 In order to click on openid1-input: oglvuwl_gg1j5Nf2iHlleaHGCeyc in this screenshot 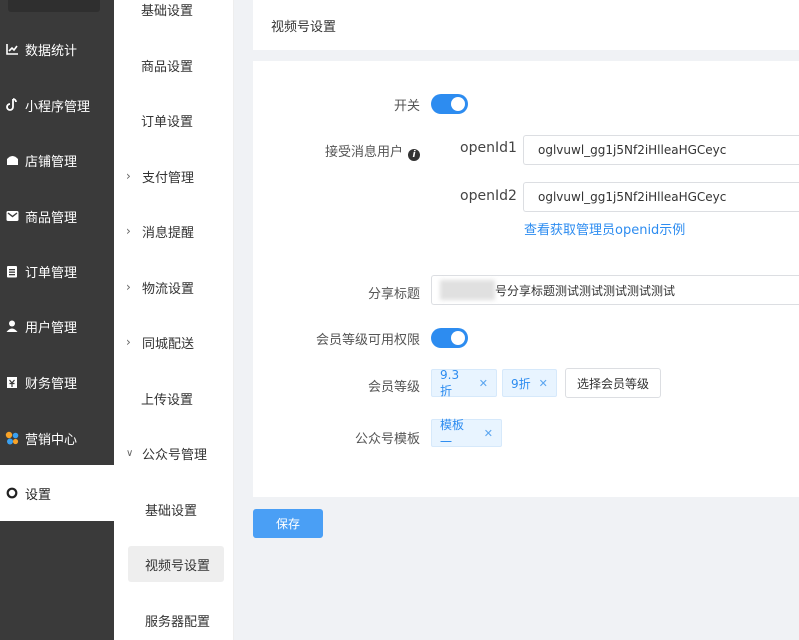, I will do `click(661, 150)`.